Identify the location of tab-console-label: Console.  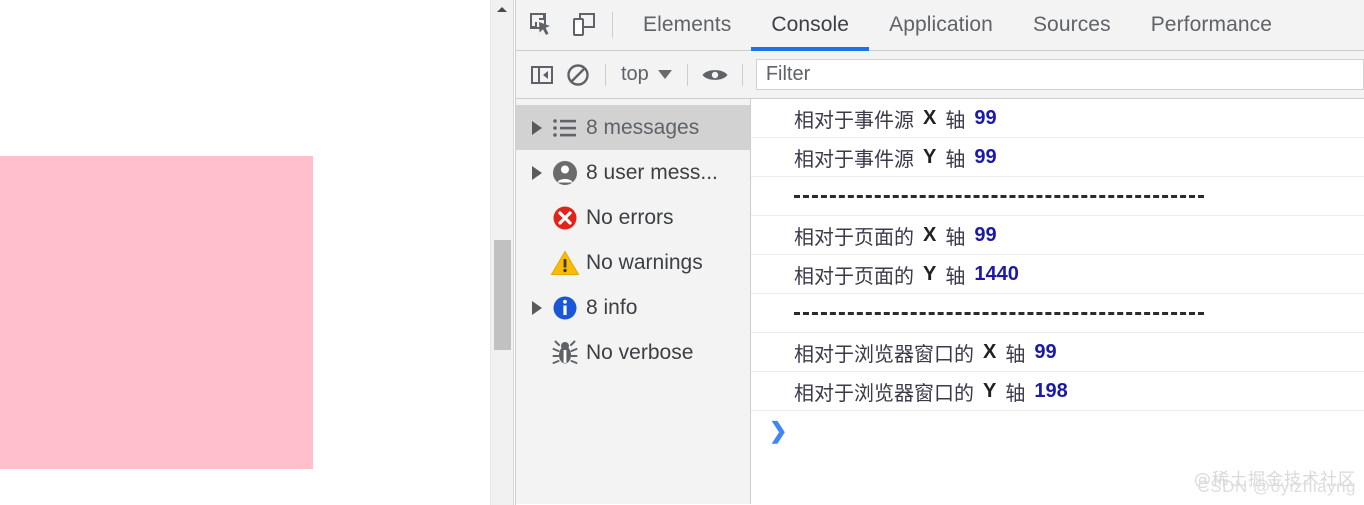
(810, 24).